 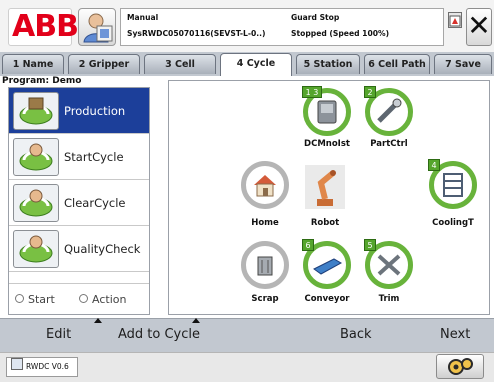 What do you see at coordinates (33, 64) in the screenshot?
I see `tab-name: 1 Name` at bounding box center [33, 64].